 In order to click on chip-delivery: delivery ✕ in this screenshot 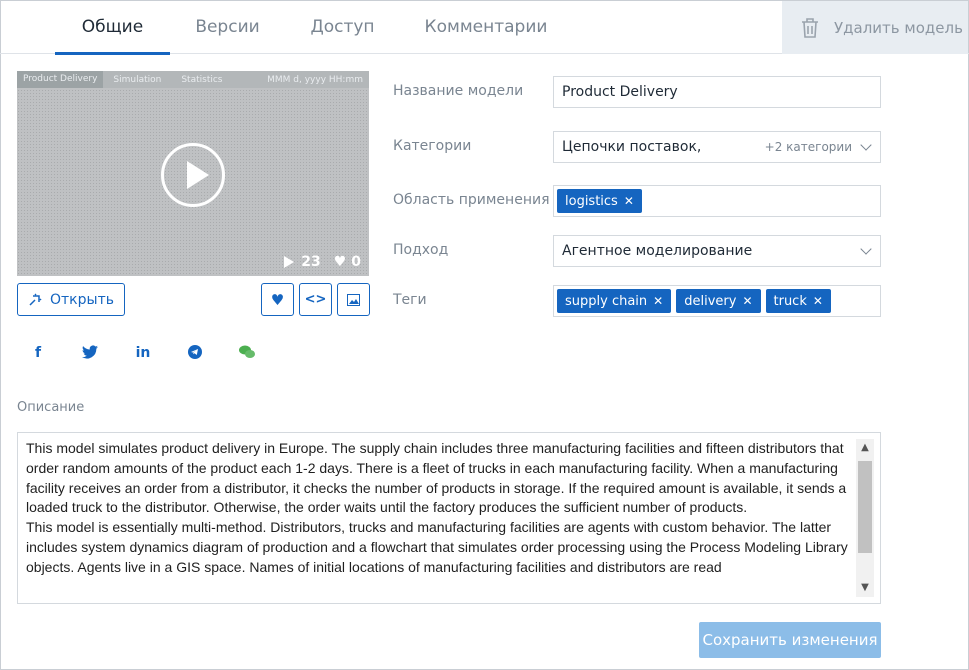, I will do `click(718, 301)`.